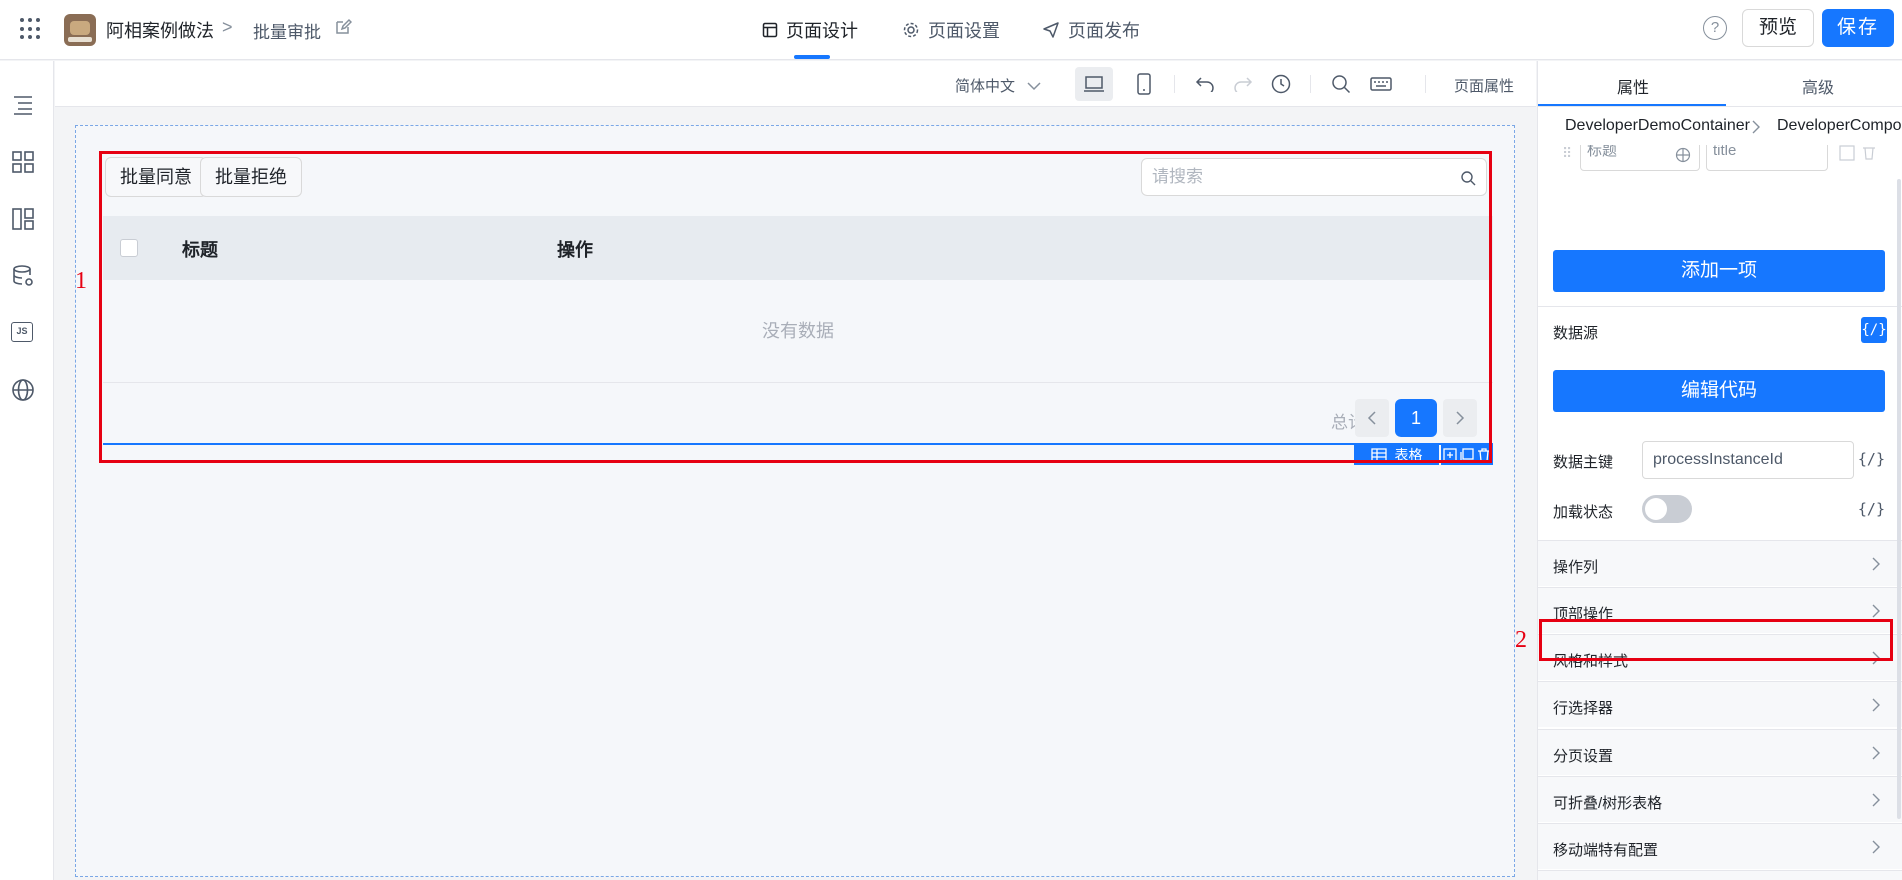 The width and height of the screenshot is (1902, 880). I want to click on primary-key-label: 数据主键, so click(1583, 462).